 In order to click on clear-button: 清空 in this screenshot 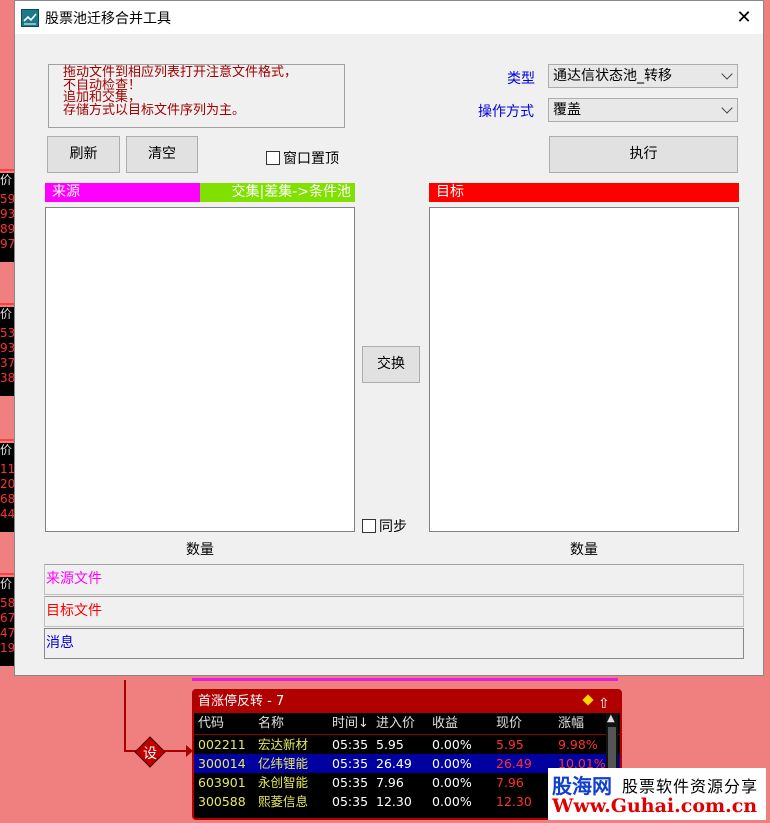, I will do `click(162, 154)`.